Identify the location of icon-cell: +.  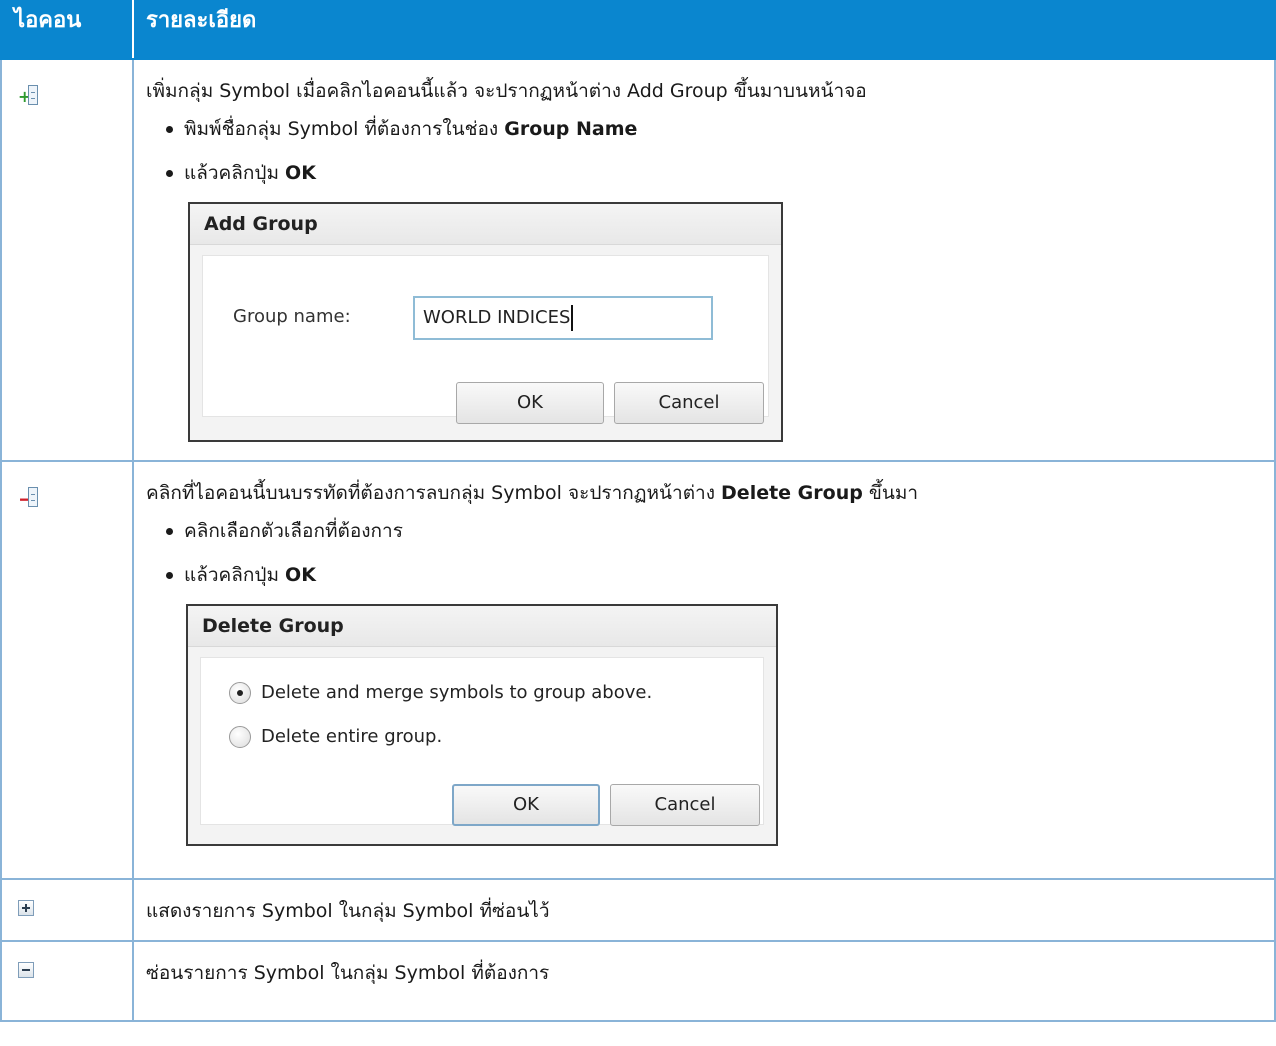
(67, 260).